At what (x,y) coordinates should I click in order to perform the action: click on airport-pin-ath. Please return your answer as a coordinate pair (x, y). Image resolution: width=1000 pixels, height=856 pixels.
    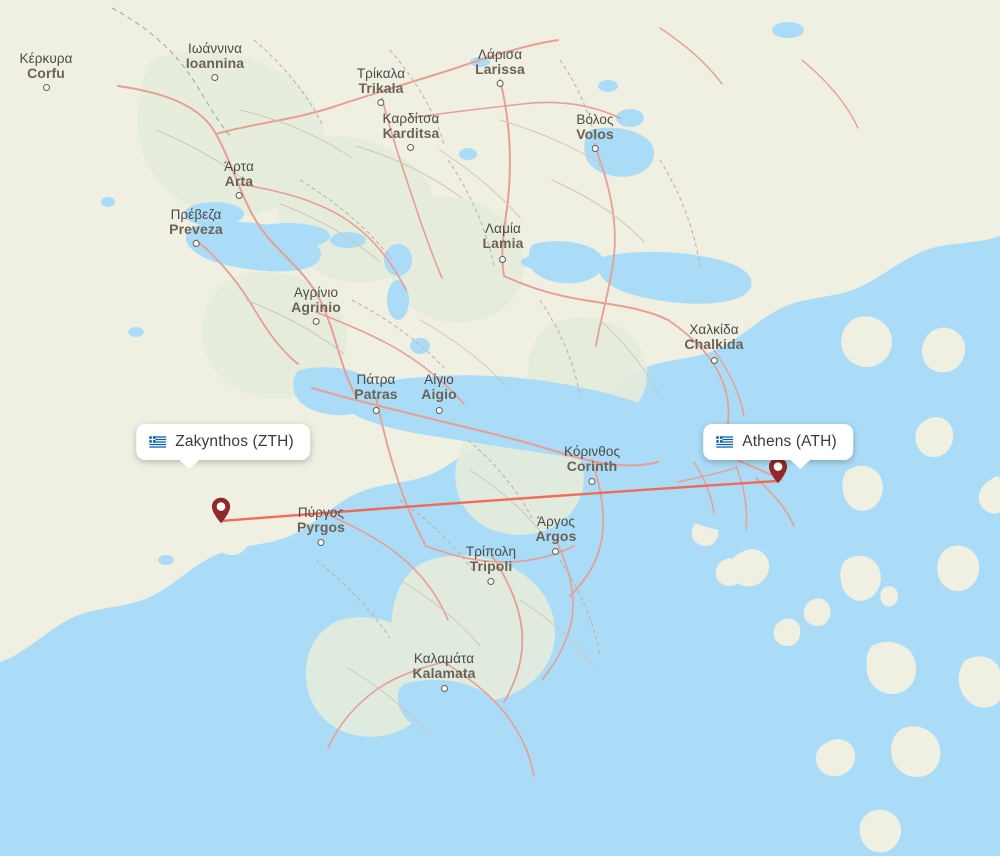
    Looking at the image, I should click on (778, 470).